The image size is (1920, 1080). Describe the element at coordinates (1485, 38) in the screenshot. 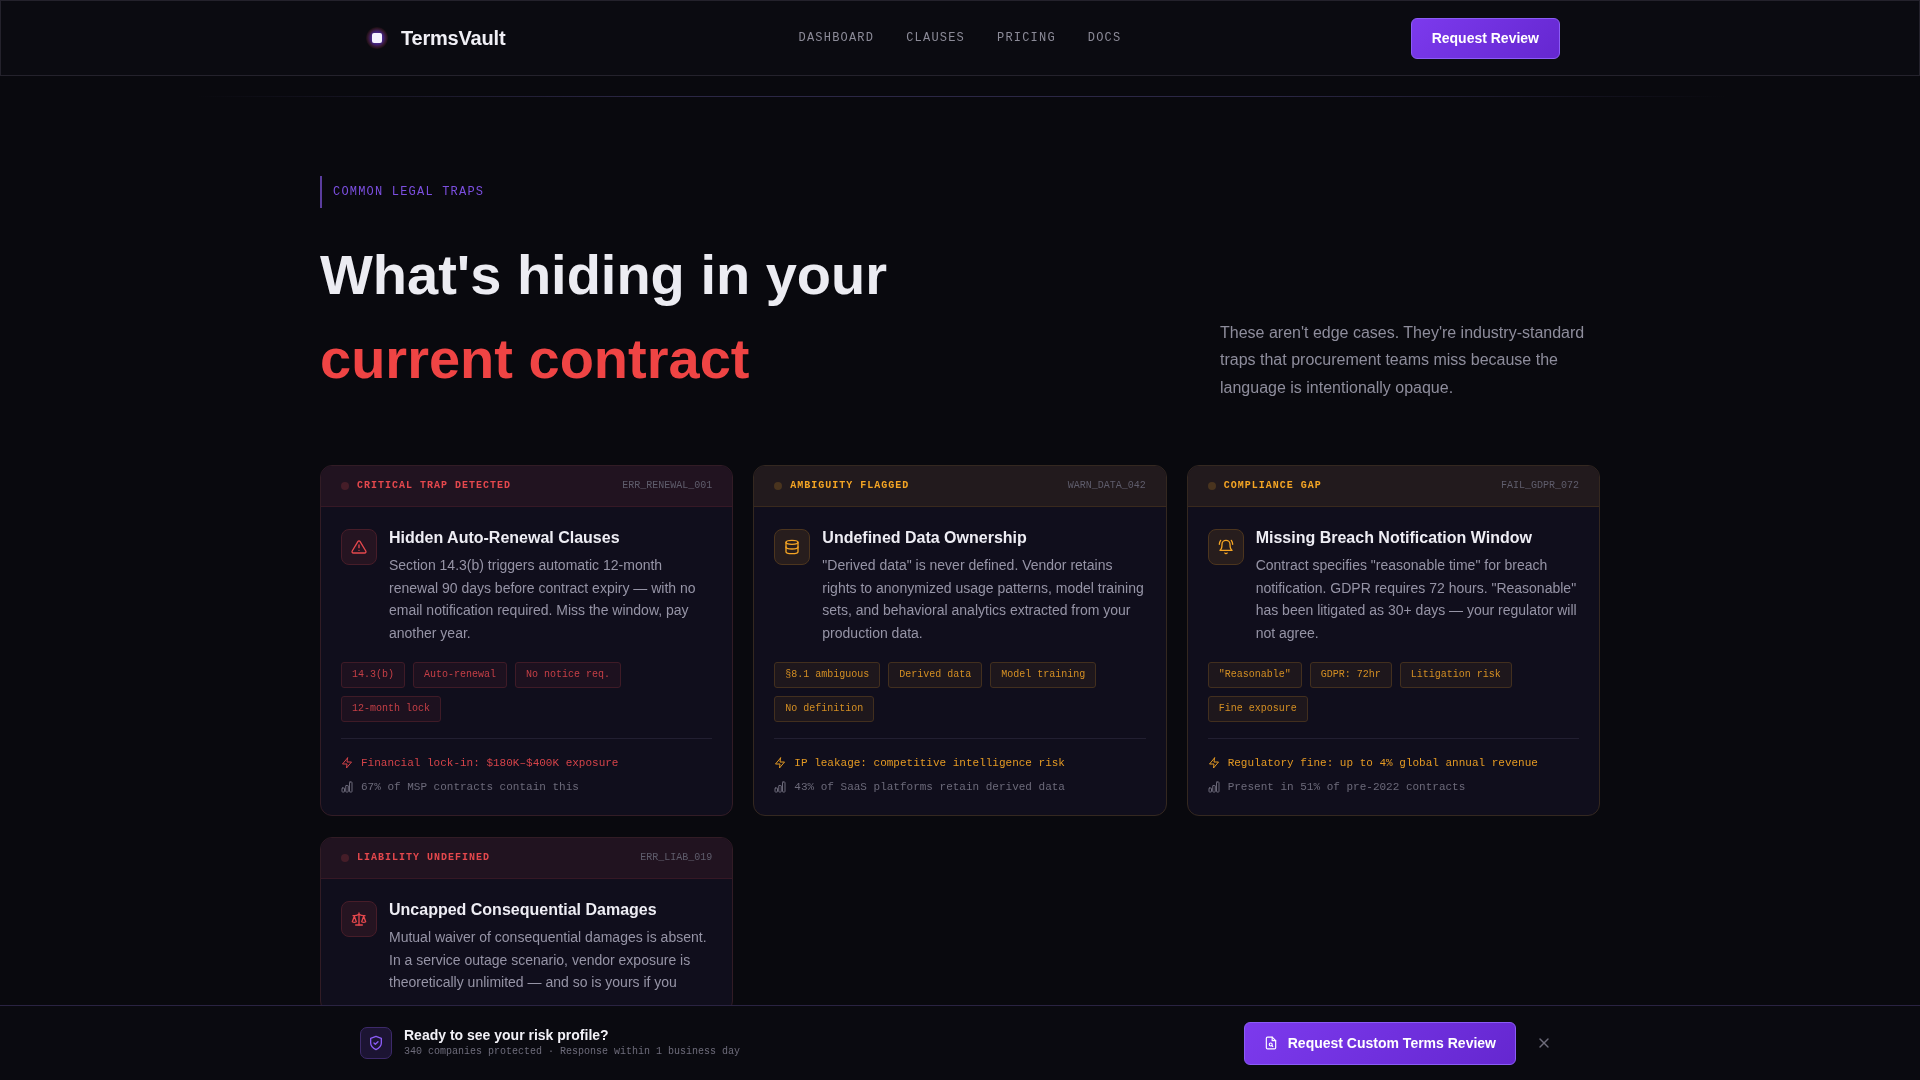

I see `request-review-button: Request Review` at that location.